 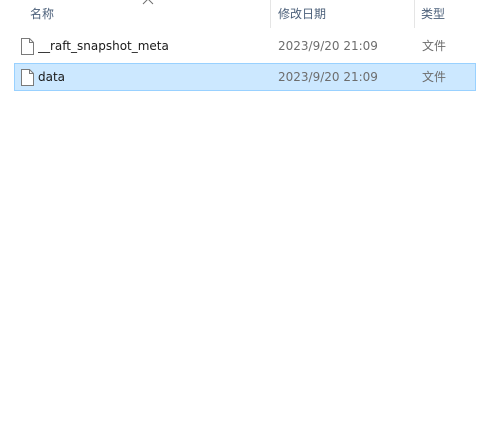 What do you see at coordinates (245, 77) in the screenshot?
I see `file-row: data 2023/9/20 21:09 文件` at bounding box center [245, 77].